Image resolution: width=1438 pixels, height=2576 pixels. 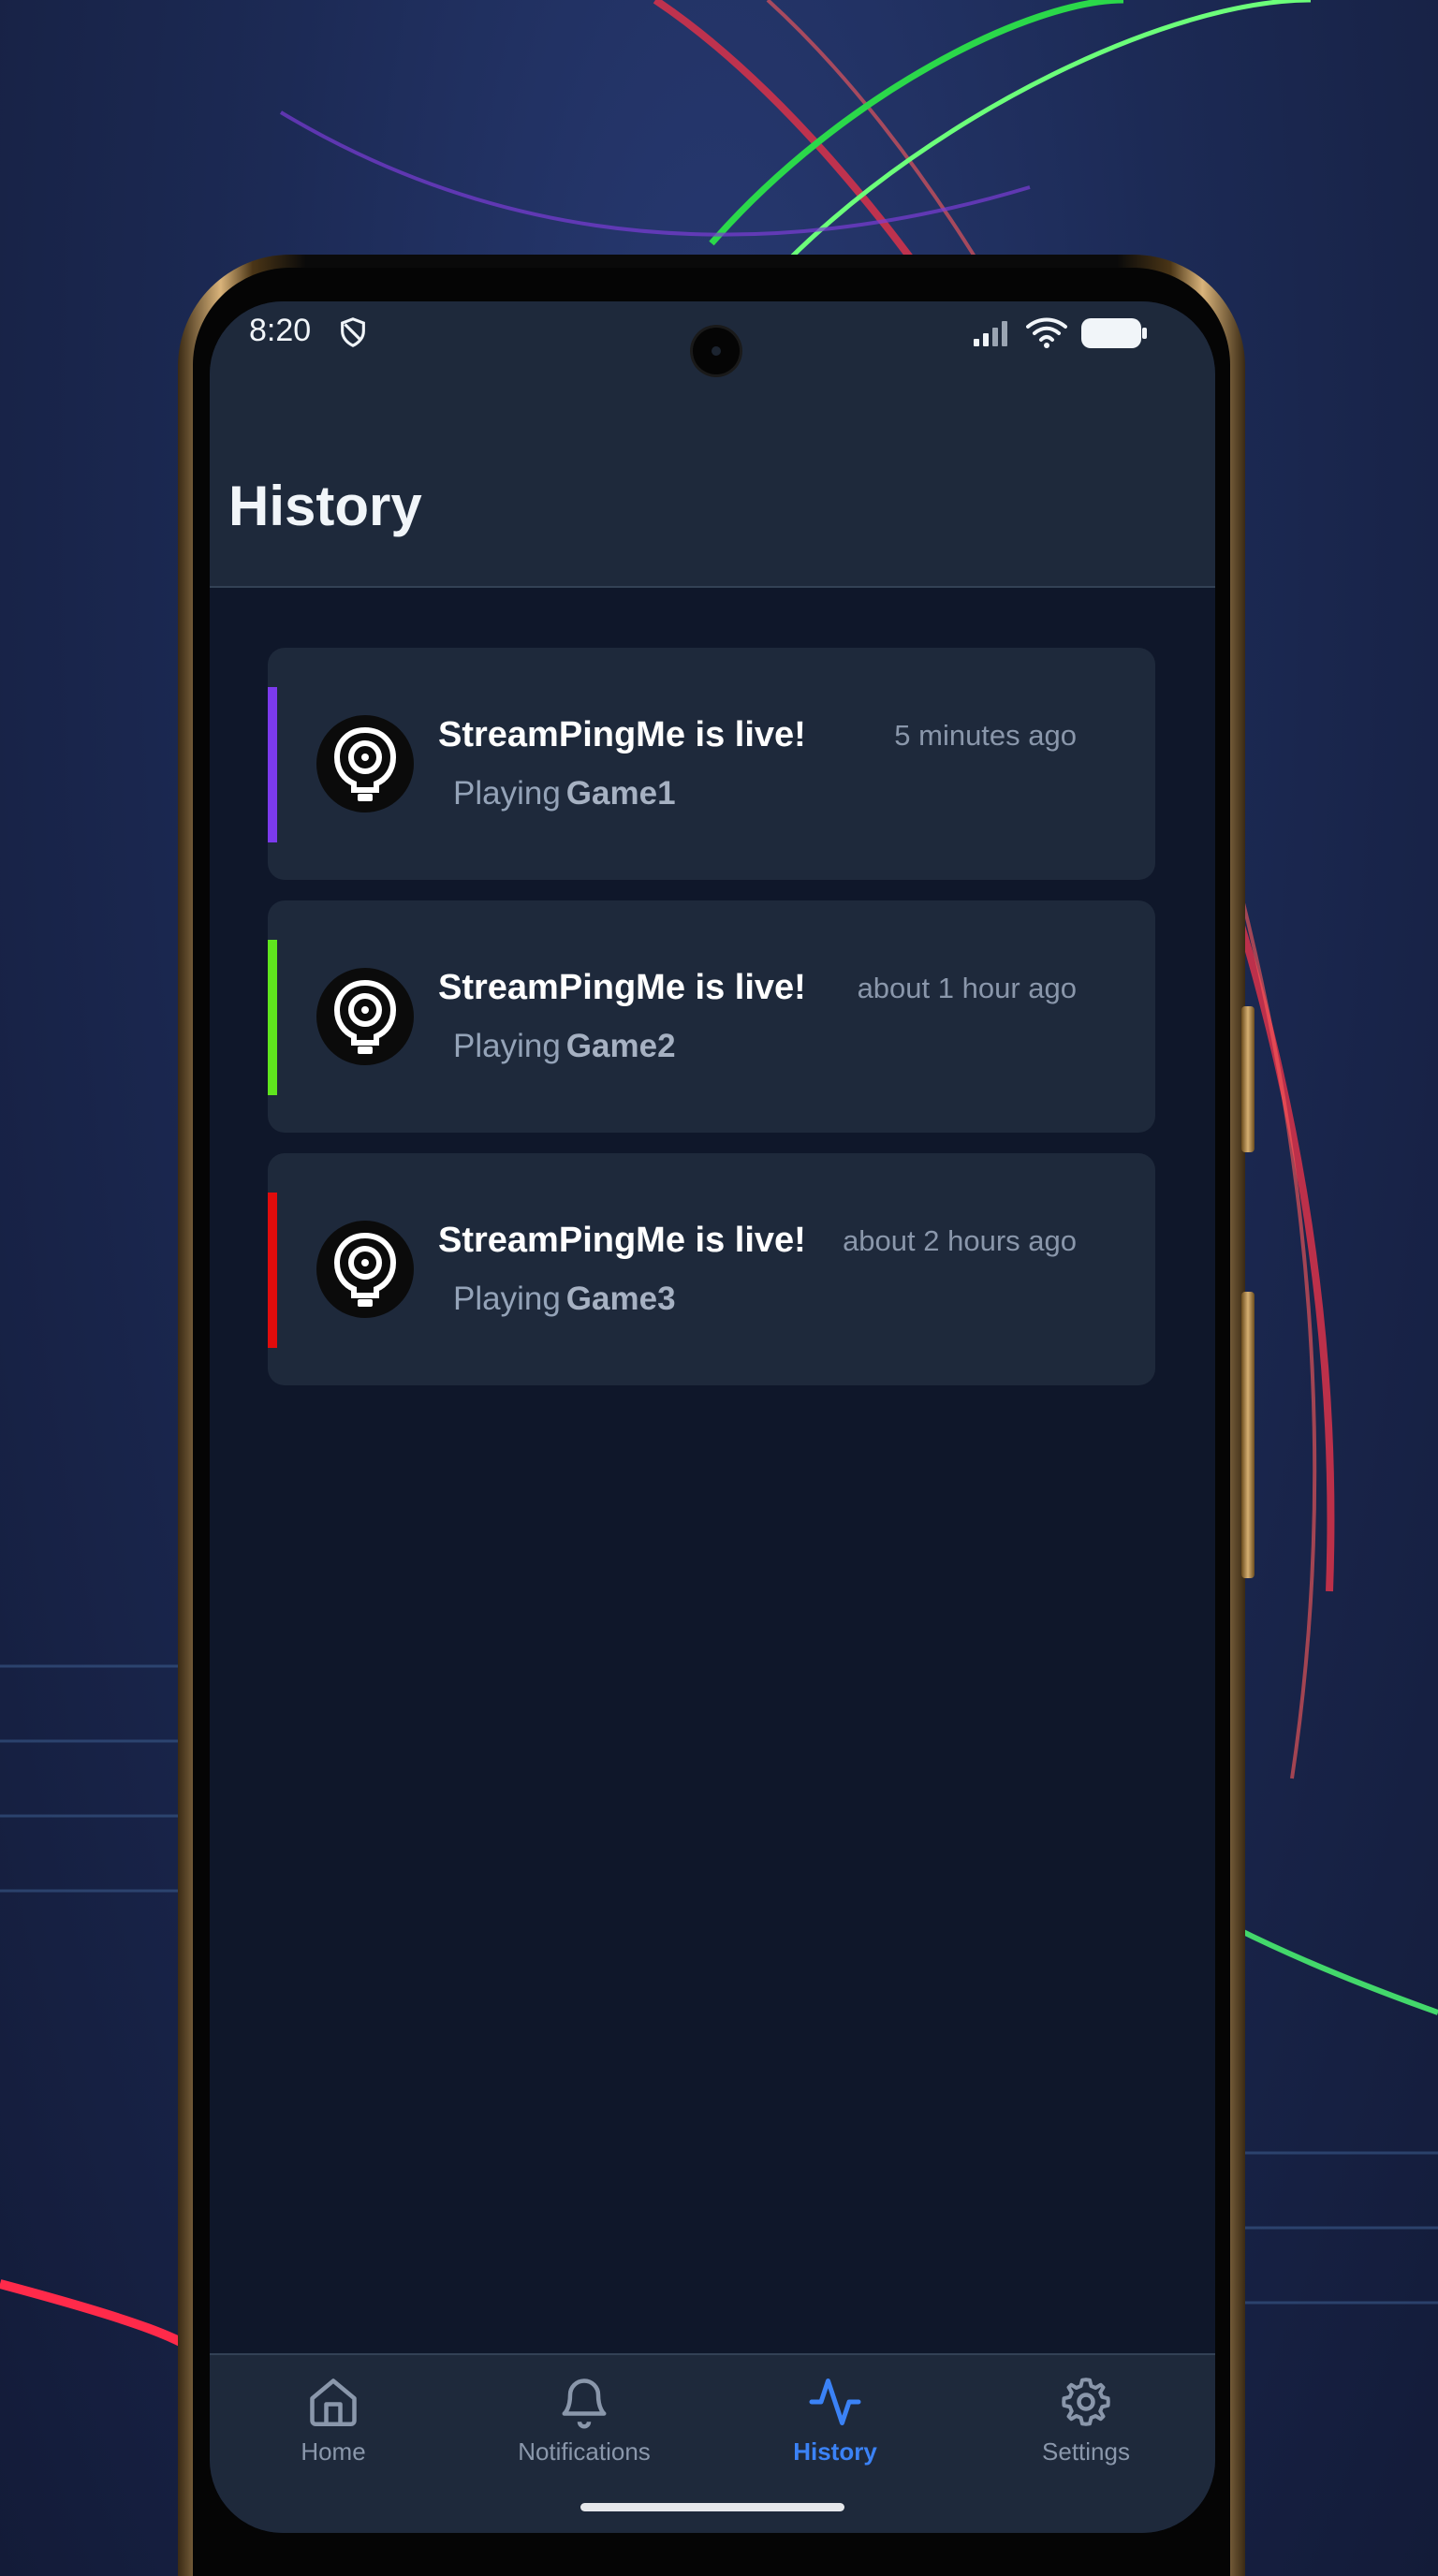 I want to click on nav-label: Notifications, so click(x=584, y=2452).